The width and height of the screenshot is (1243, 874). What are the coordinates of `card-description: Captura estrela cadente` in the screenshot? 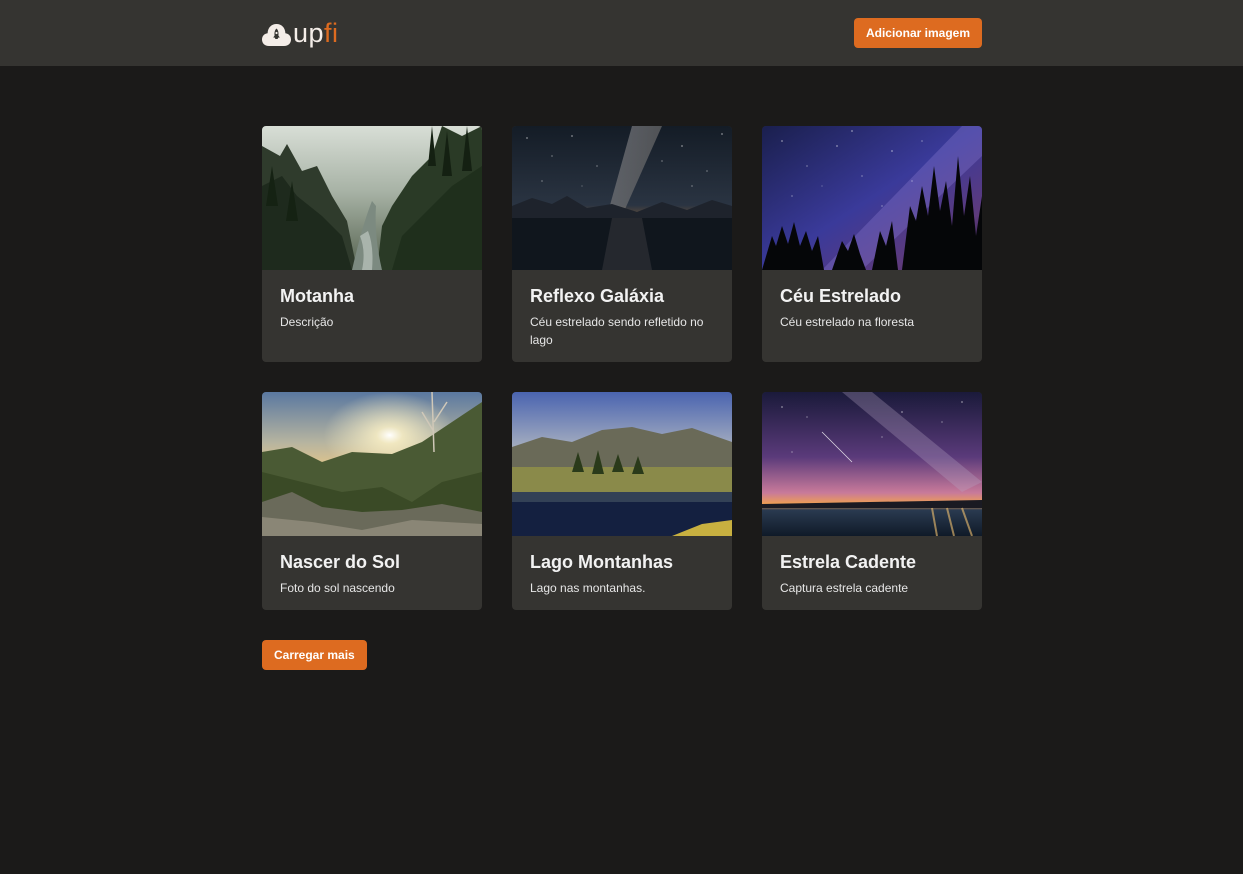 It's located at (844, 588).